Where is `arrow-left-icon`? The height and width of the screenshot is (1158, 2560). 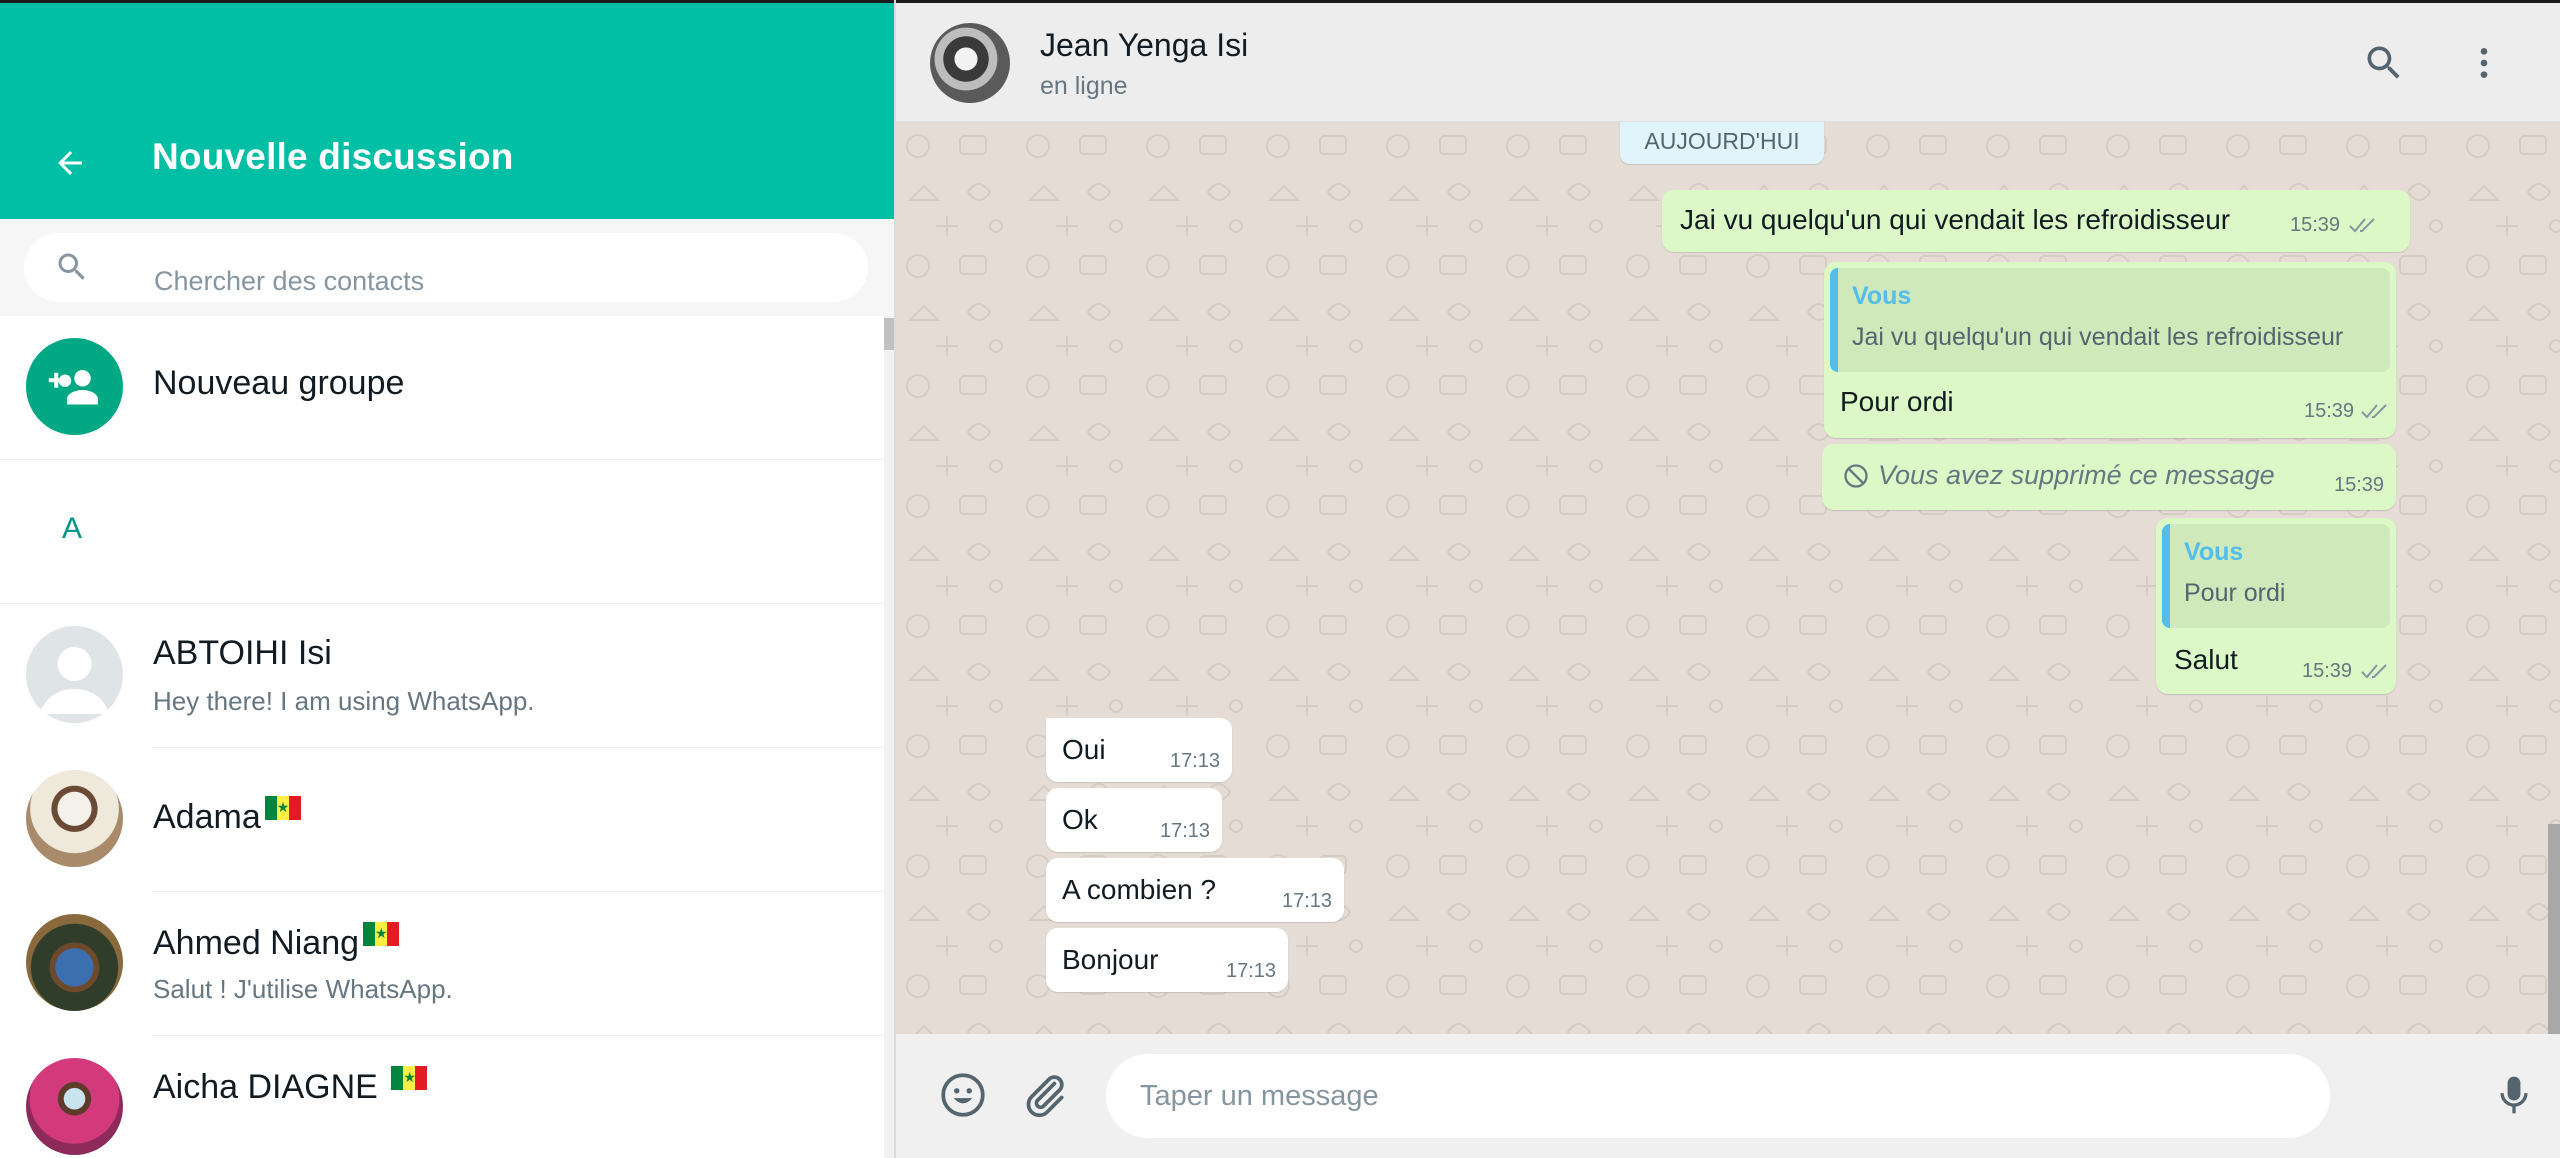 arrow-left-icon is located at coordinates (70, 163).